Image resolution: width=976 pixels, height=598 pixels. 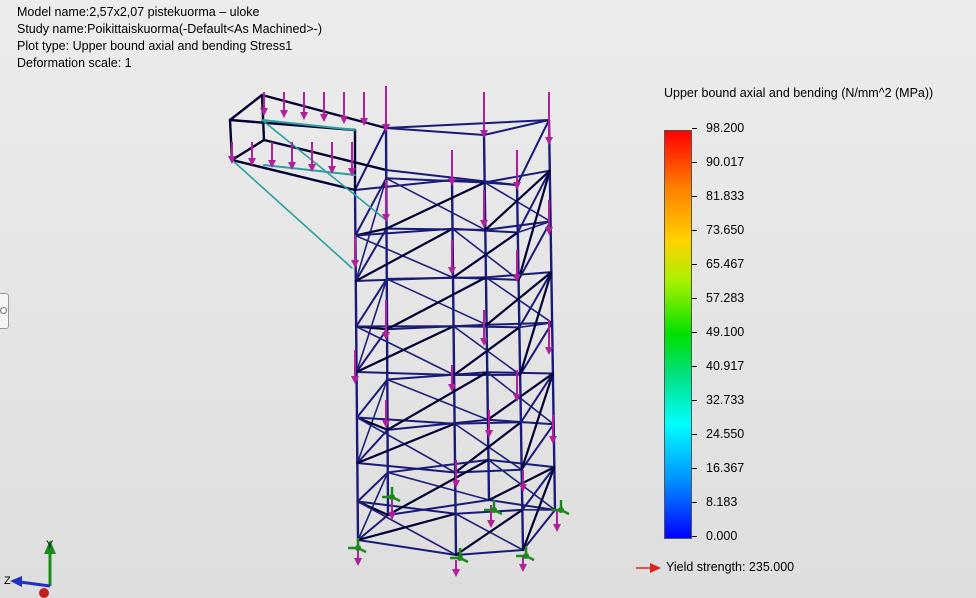 I want to click on top-beam, so click(x=467, y=124).